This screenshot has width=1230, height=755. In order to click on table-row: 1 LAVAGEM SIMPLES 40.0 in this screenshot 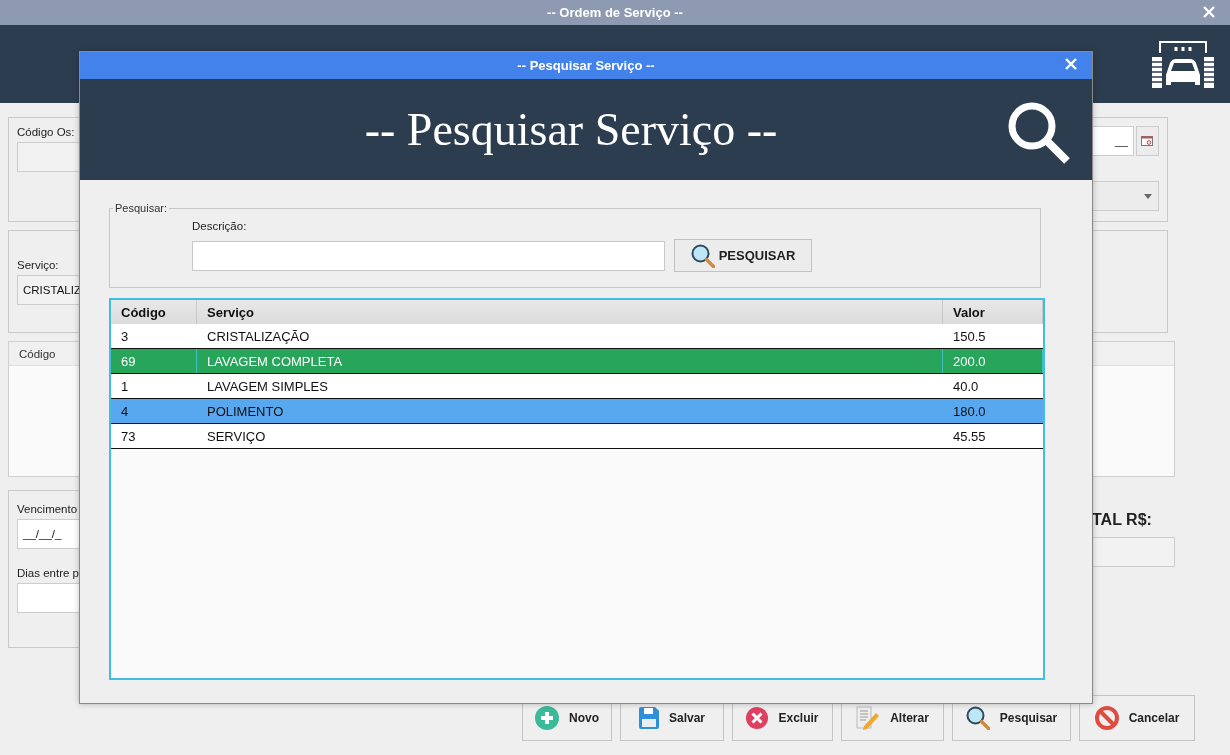, I will do `click(577, 386)`.